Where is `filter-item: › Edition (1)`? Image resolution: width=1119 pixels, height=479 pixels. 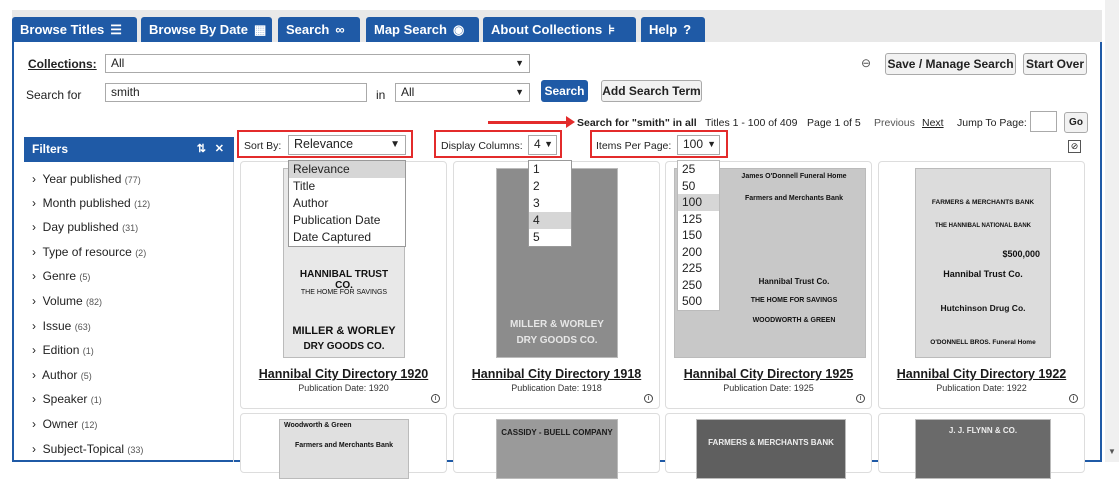 filter-item: › Edition (1) is located at coordinates (63, 350).